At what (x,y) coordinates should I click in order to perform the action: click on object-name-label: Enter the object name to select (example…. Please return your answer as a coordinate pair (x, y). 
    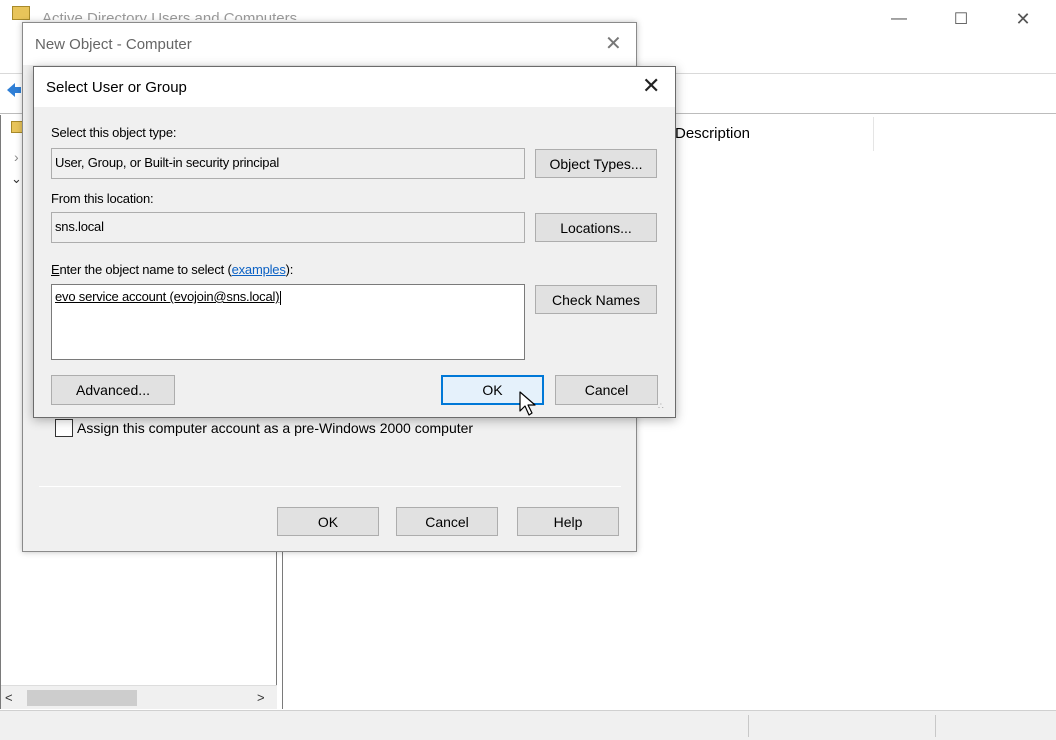
    Looking at the image, I should click on (172, 269).